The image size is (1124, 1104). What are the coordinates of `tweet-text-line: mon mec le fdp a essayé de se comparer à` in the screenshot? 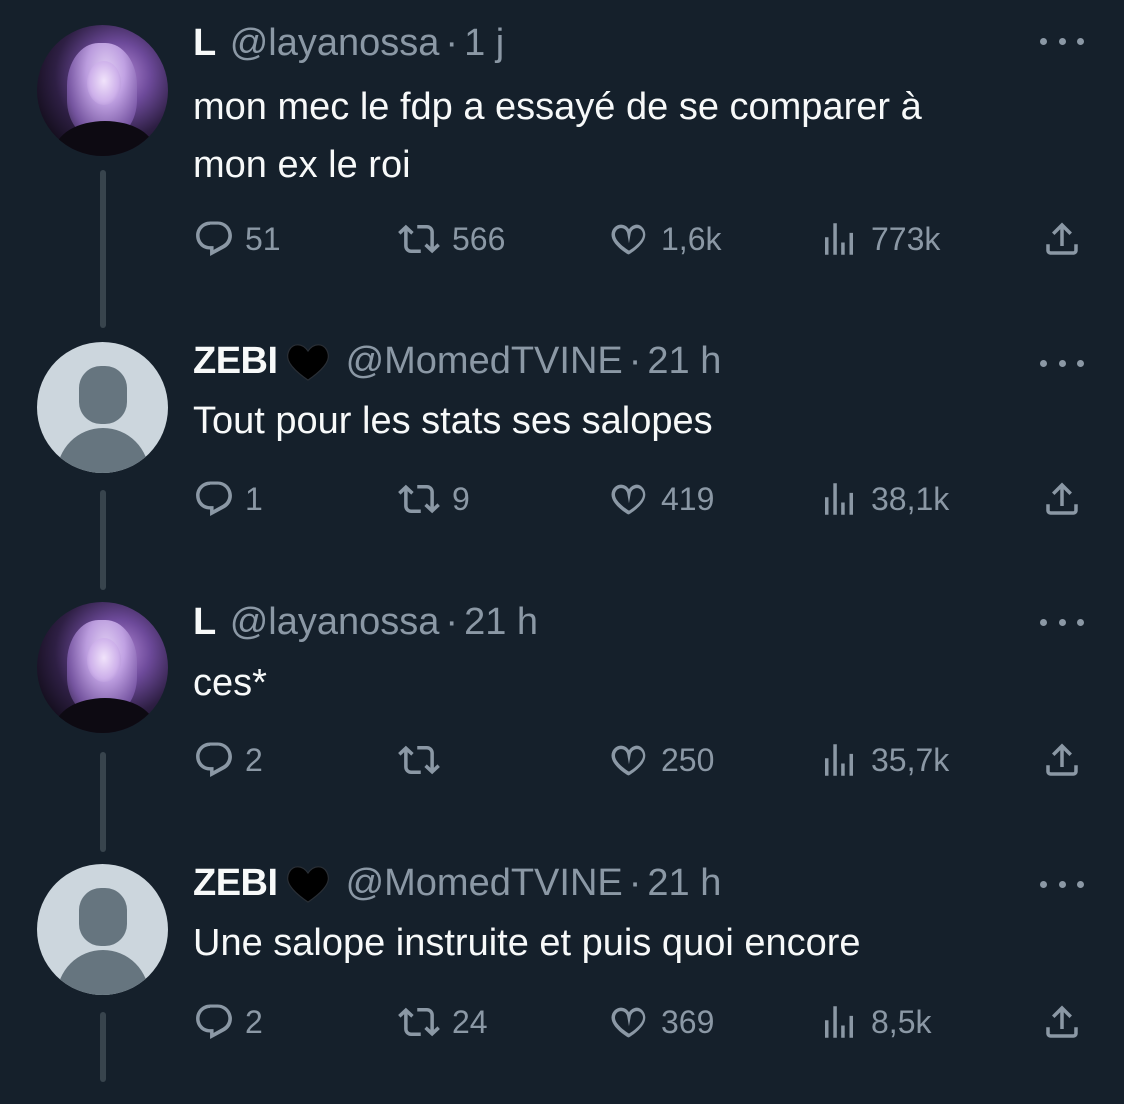 It's located at (557, 107).